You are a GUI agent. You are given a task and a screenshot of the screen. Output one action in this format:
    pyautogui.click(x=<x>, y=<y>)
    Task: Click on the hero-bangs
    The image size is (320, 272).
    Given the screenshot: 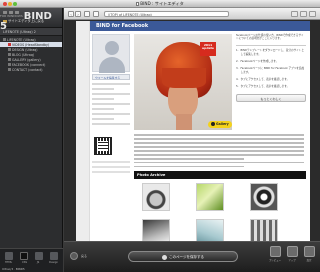 What is the action you would take?
    pyautogui.click(x=184, y=78)
    